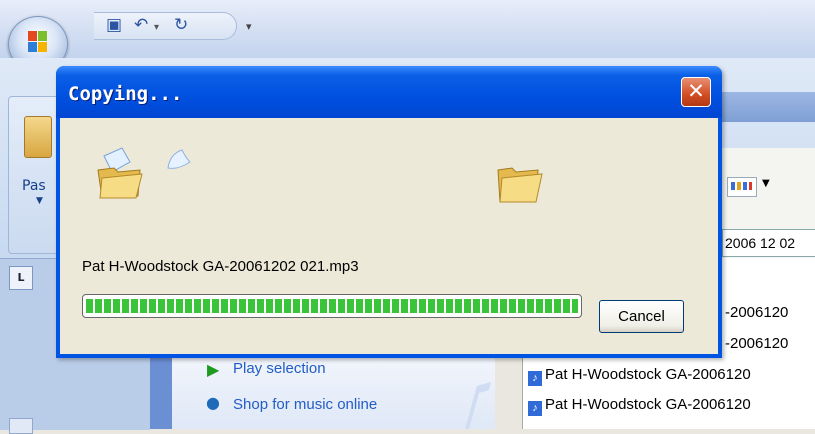 The image size is (815, 434). Describe the element at coordinates (21, 278) in the screenshot. I see `panel-toggle-button: L` at that location.